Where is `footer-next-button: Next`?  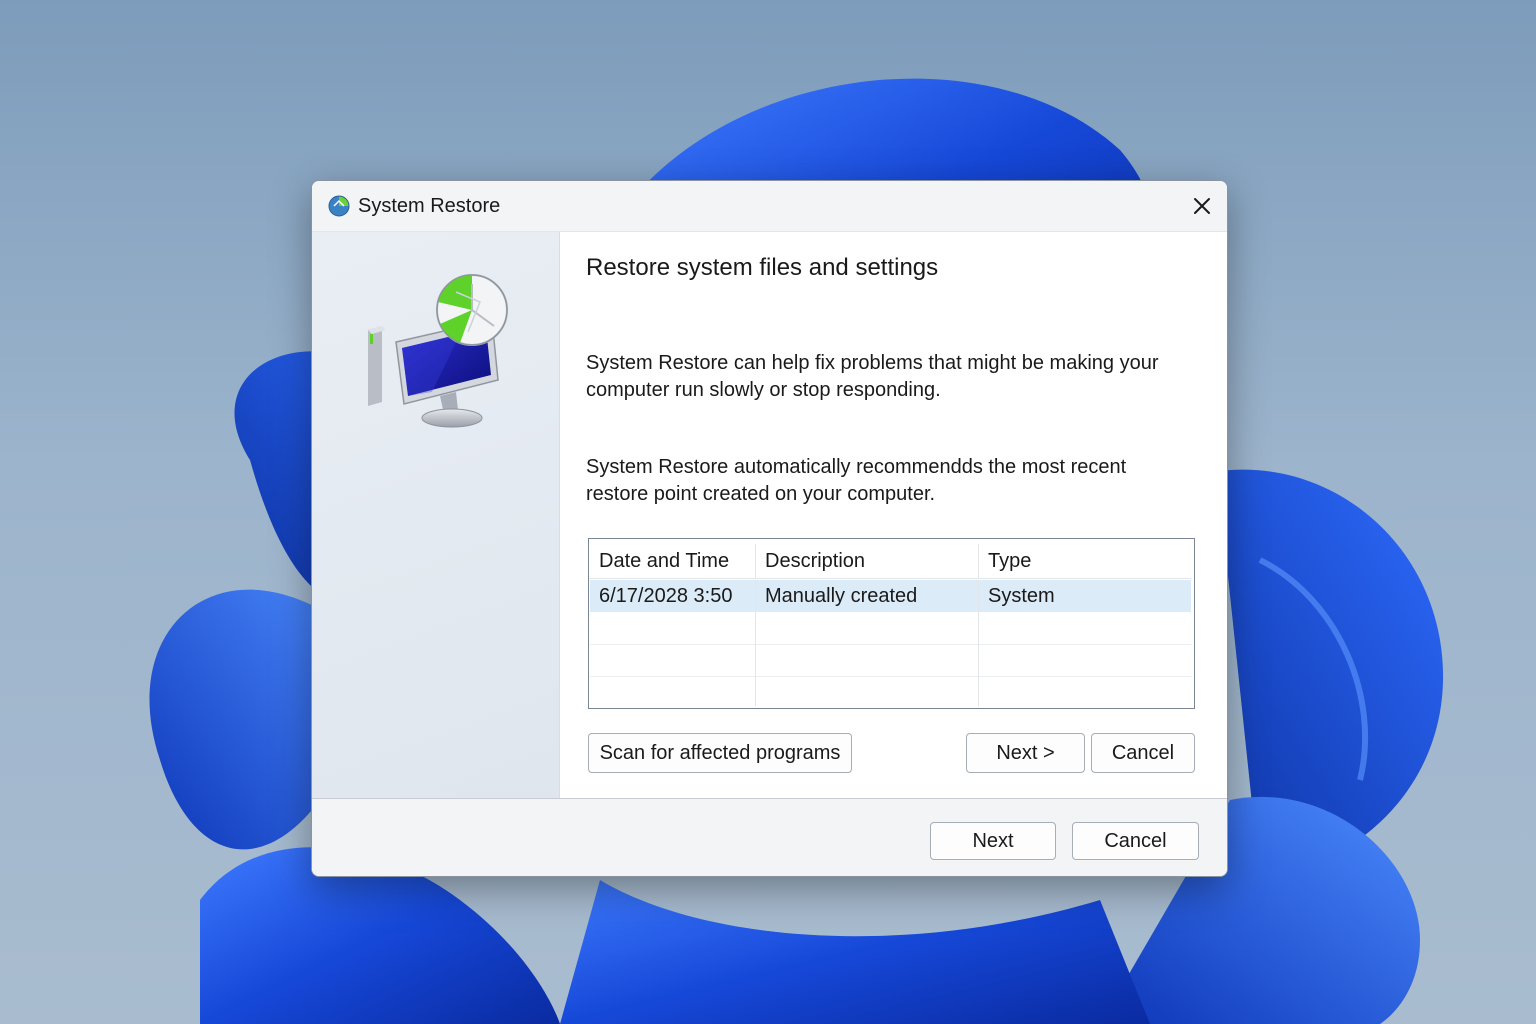 footer-next-button: Next is located at coordinates (993, 841).